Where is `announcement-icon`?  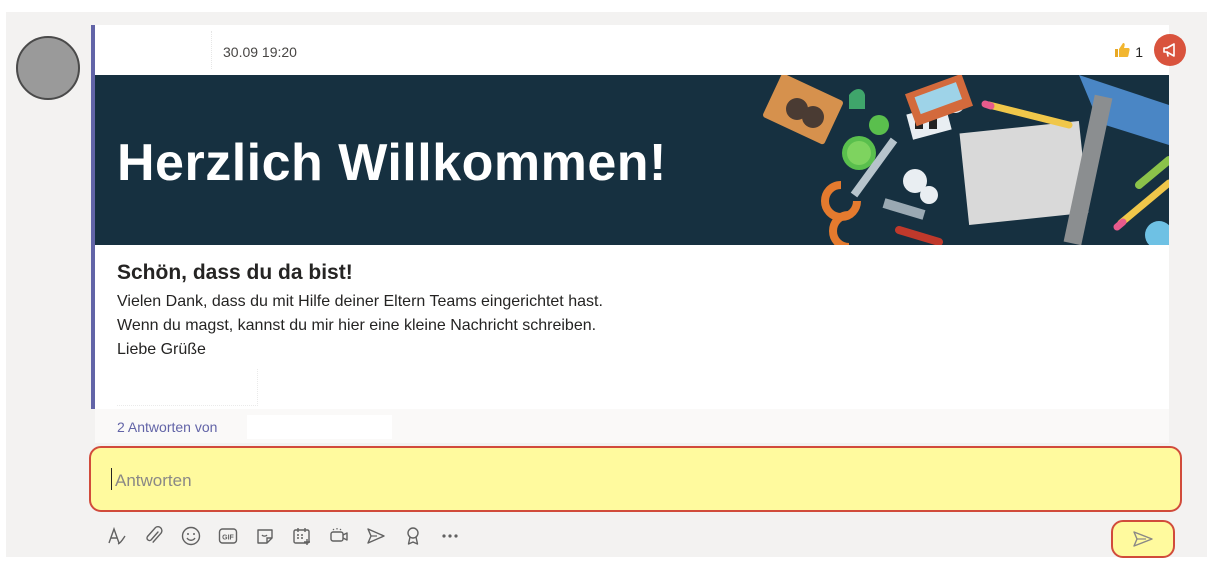
announcement-icon is located at coordinates (1170, 50).